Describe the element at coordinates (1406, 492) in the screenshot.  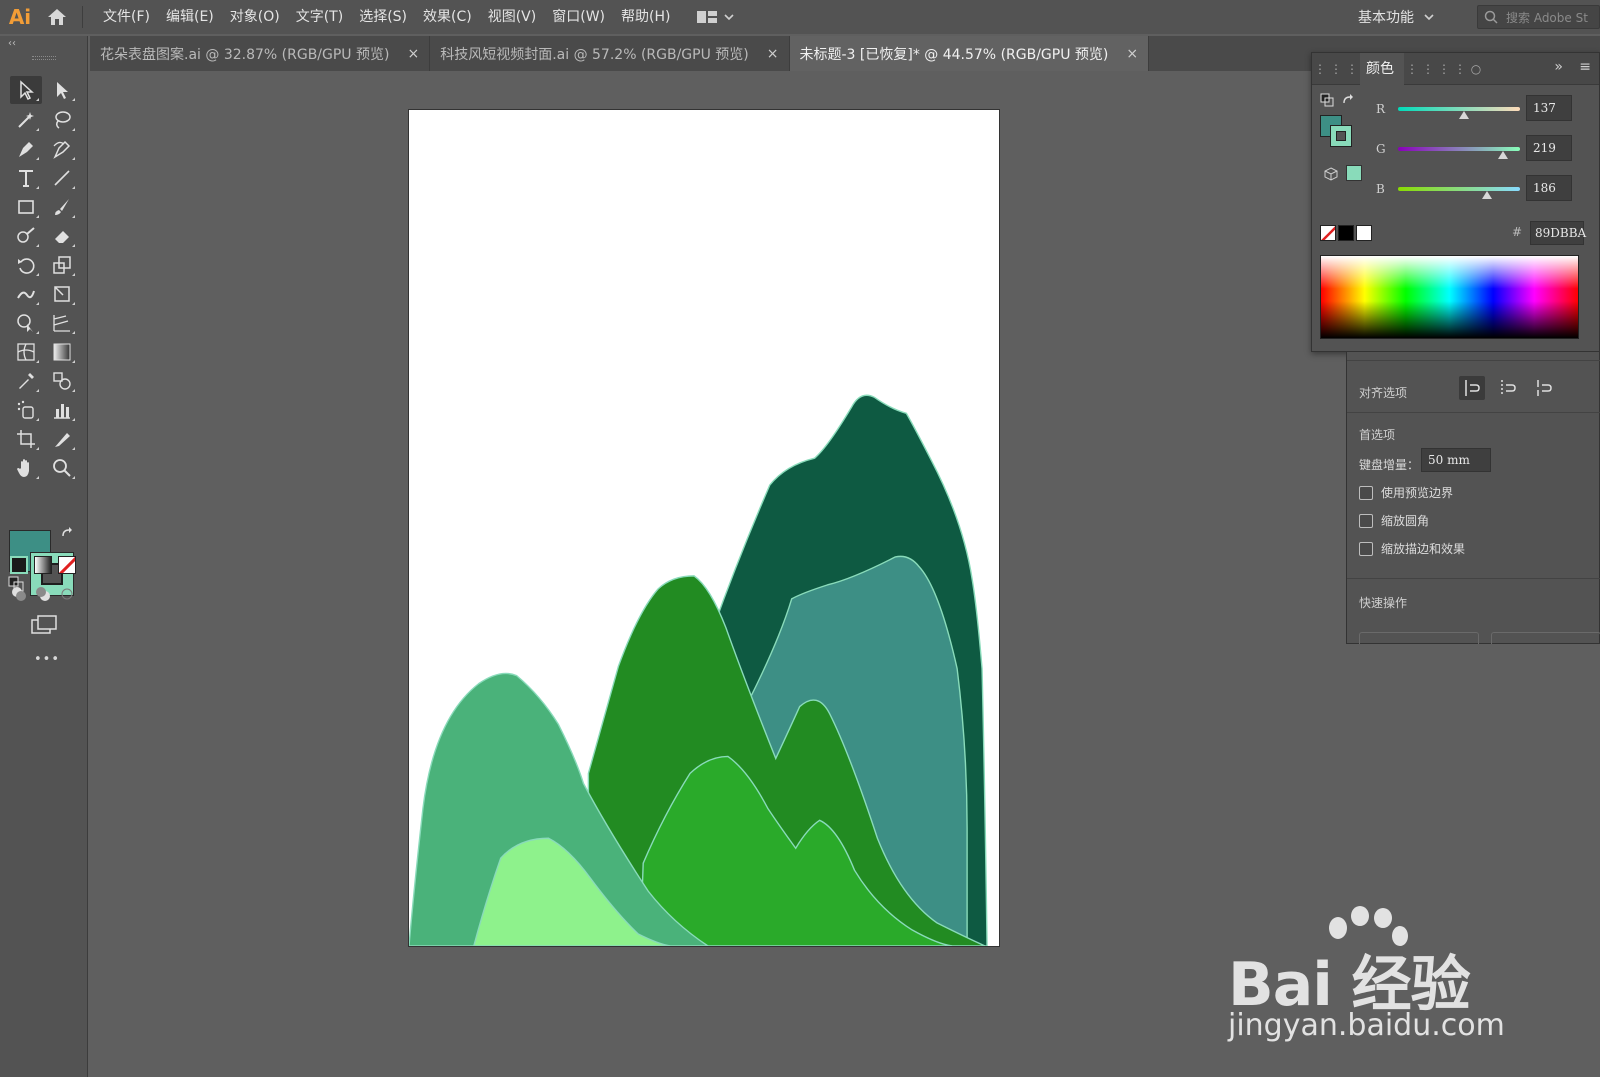
I see `checkbox-row: 使用预览边界` at that location.